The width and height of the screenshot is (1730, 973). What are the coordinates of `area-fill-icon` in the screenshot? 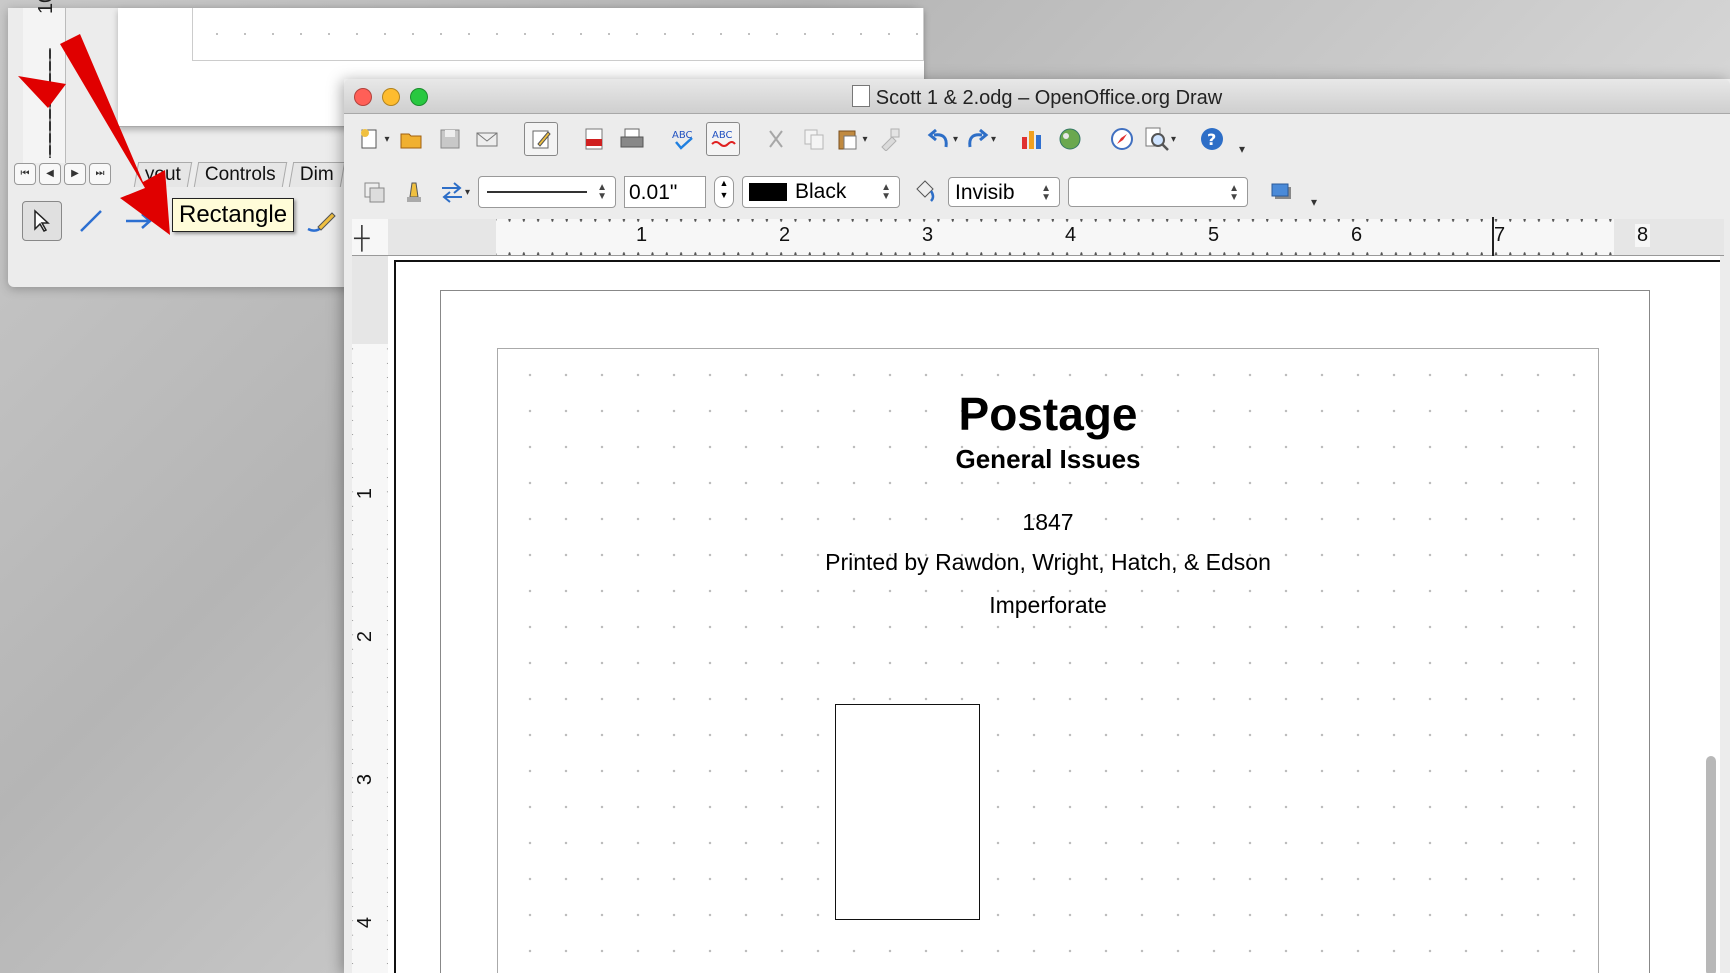 It's located at (924, 192).